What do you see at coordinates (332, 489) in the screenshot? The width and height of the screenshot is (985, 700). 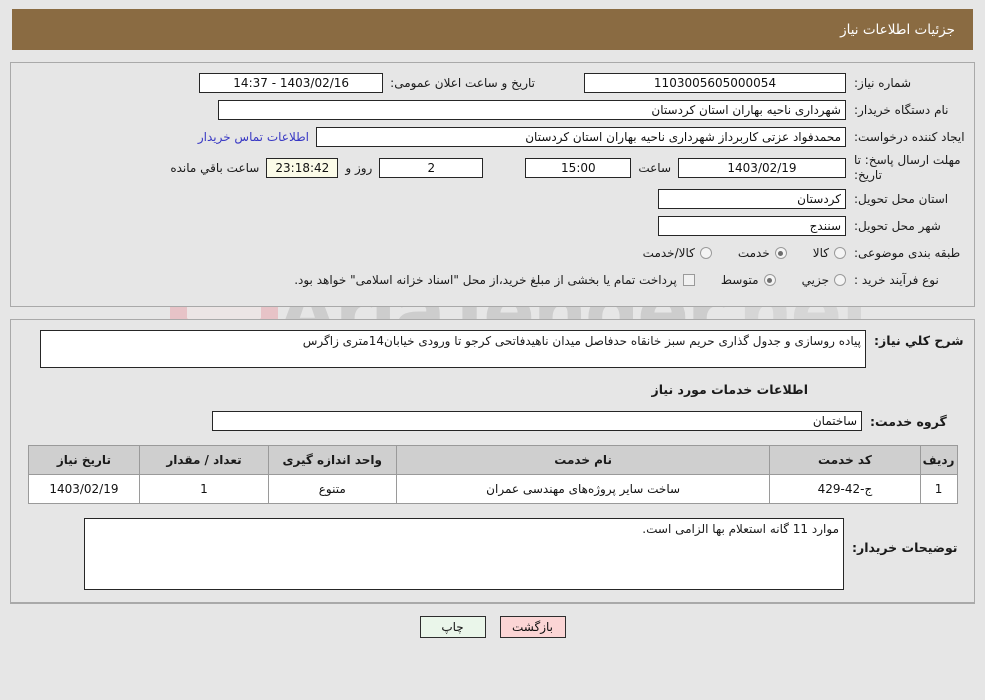 I see `td-unit: متنوع` at bounding box center [332, 489].